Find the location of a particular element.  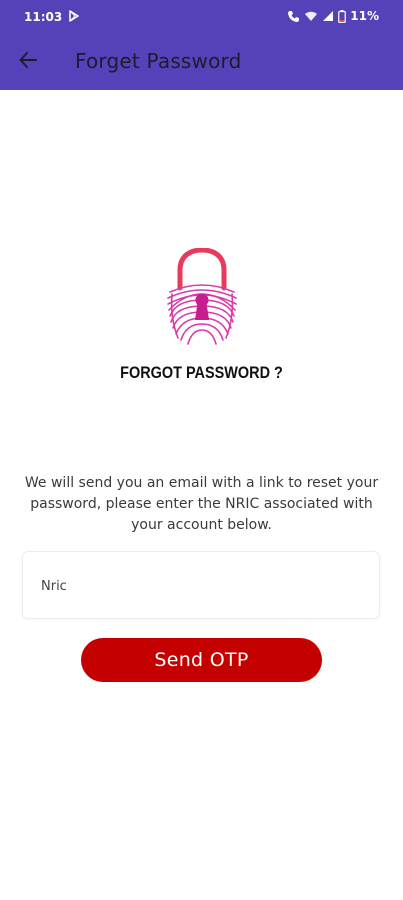

play-store-icon is located at coordinates (74, 16).